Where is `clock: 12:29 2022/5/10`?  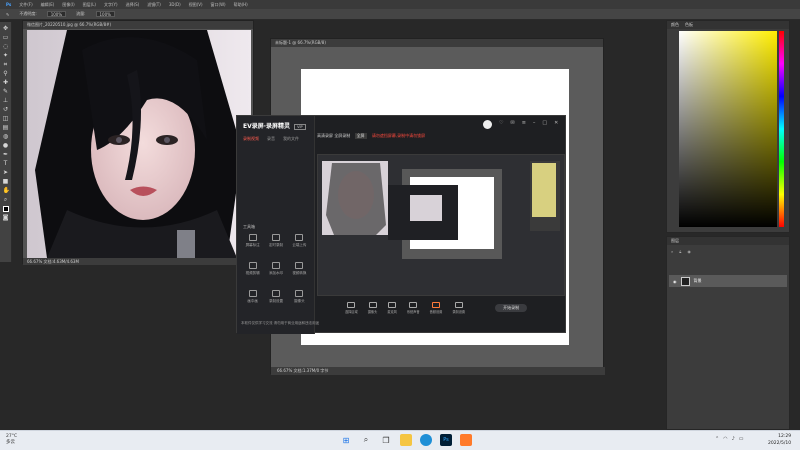
clock: 12:29 2022/5/10 is located at coordinates (779, 440).